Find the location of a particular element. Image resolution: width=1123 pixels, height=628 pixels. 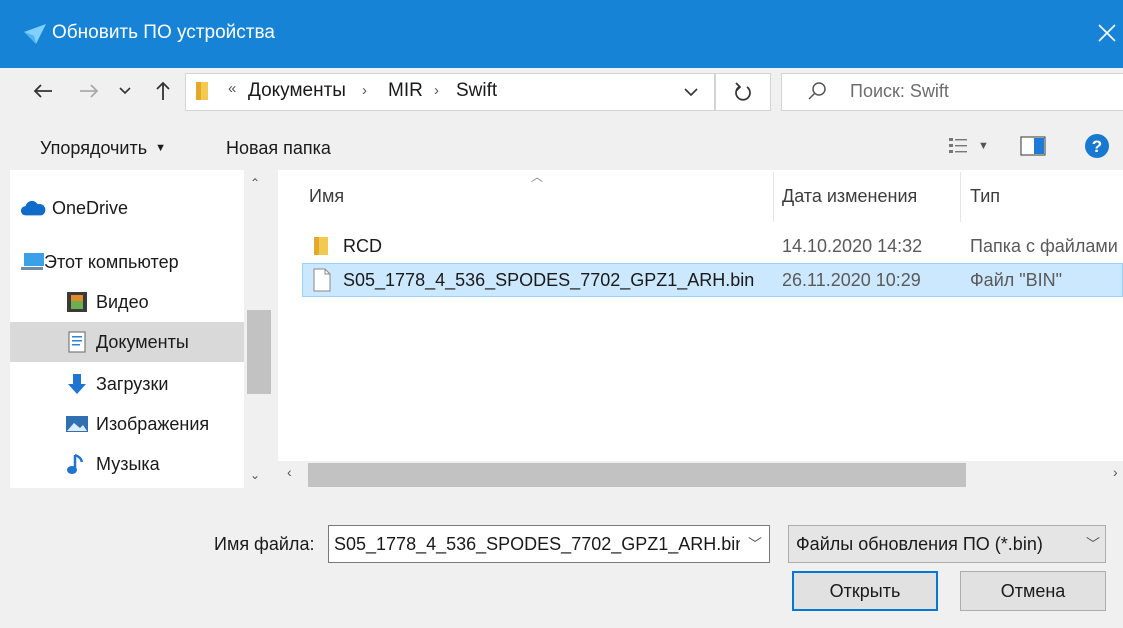

column-header-type: Тип is located at coordinates (985, 196).